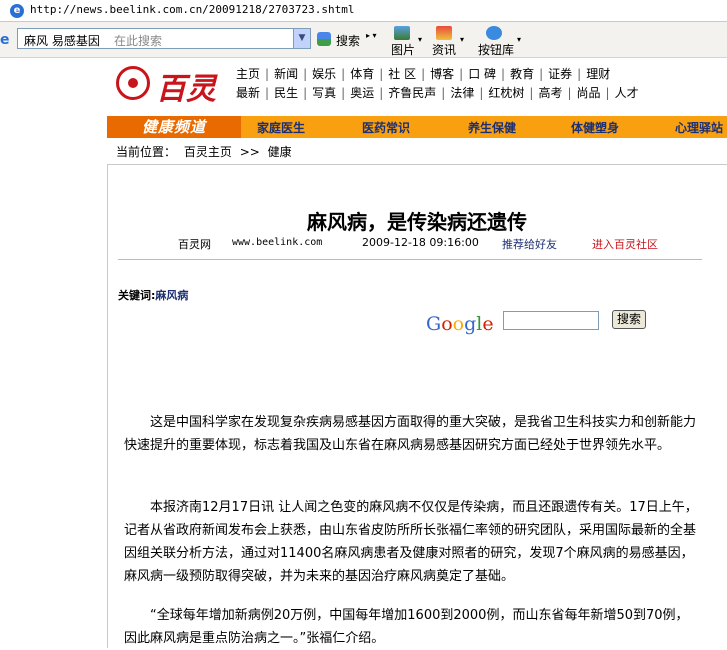  I want to click on logo-text: 百灵, so click(186, 89).